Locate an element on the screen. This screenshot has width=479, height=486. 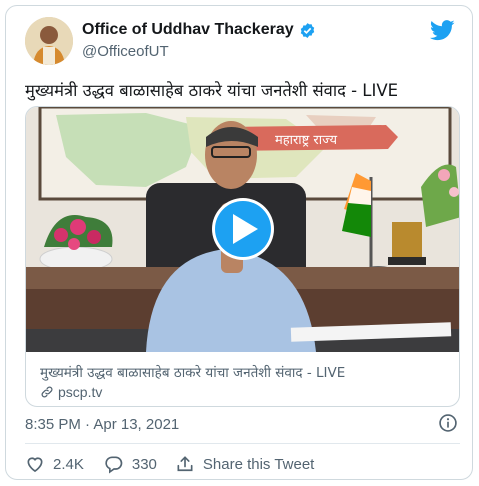
author-row: Office of Uddhav Thackeray is located at coordinates (199, 30).